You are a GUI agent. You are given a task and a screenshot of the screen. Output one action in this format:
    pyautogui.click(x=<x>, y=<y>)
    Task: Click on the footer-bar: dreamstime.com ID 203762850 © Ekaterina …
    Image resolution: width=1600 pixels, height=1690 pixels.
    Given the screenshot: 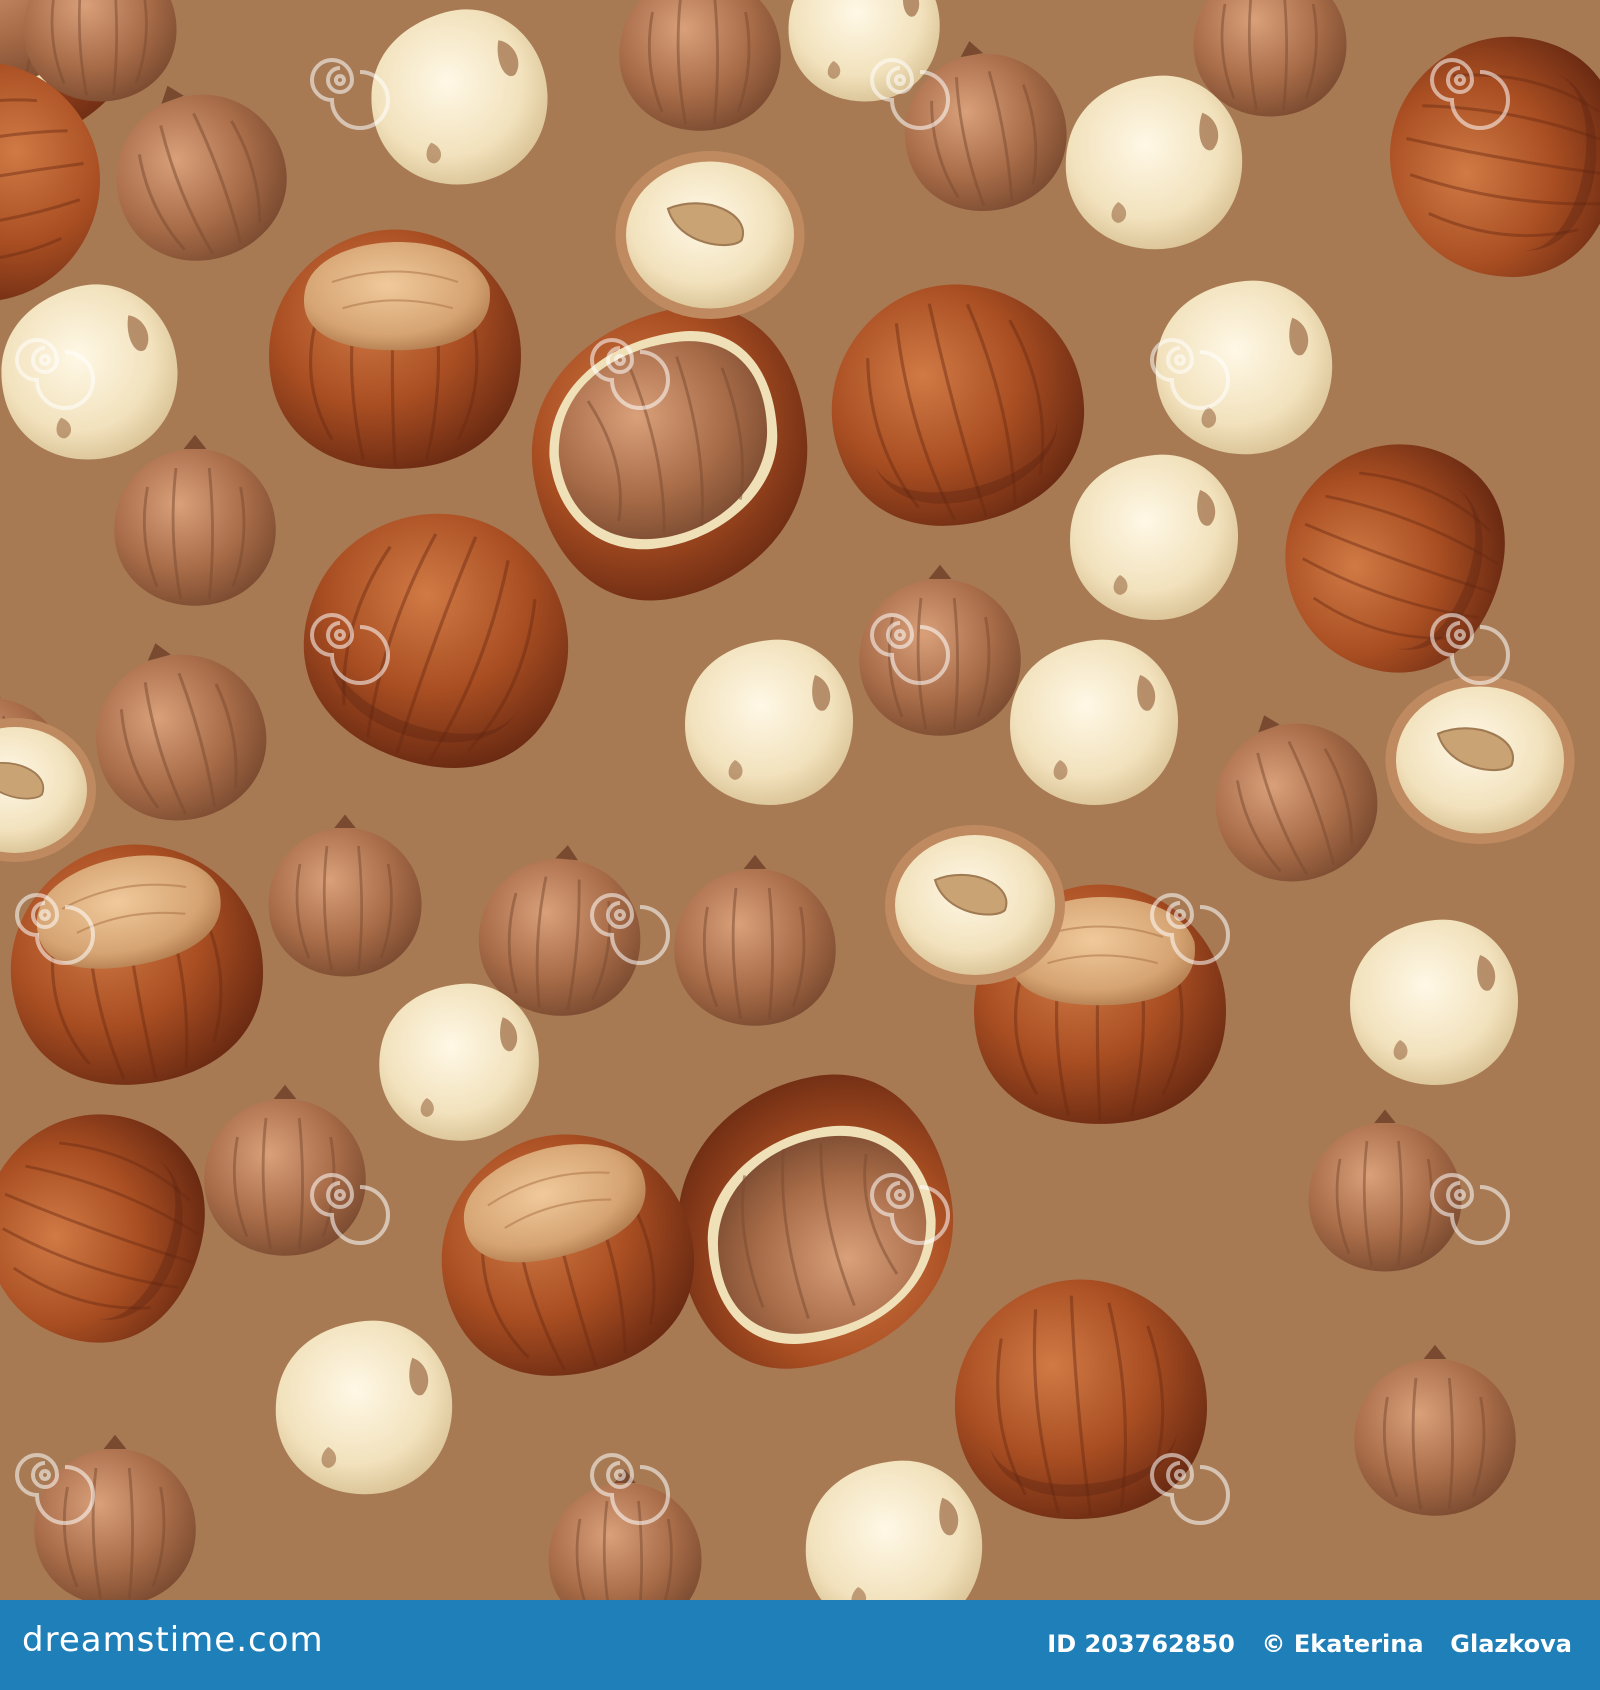 What is the action you would take?
    pyautogui.click(x=800, y=1645)
    